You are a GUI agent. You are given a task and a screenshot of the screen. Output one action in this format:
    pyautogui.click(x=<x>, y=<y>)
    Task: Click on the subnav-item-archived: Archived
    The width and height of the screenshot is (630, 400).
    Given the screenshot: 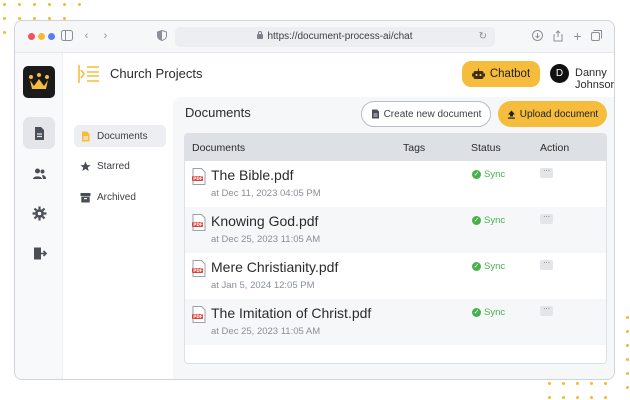 What is the action you would take?
    pyautogui.click(x=120, y=197)
    